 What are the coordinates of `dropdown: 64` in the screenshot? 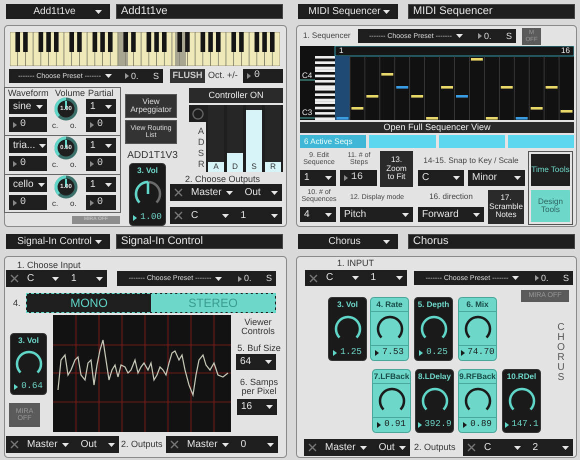 It's located at (256, 362).